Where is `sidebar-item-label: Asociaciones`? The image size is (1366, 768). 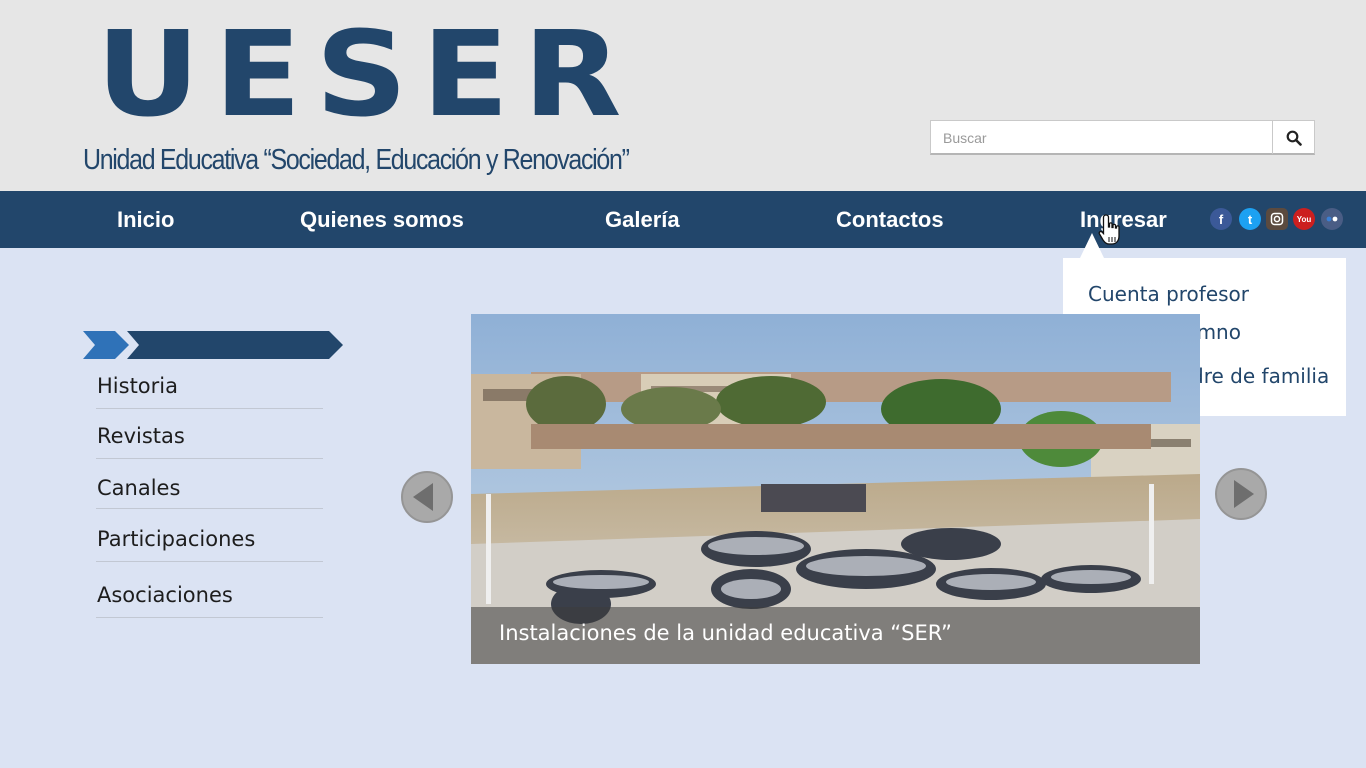
sidebar-item-label: Asociaciones is located at coordinates (165, 595).